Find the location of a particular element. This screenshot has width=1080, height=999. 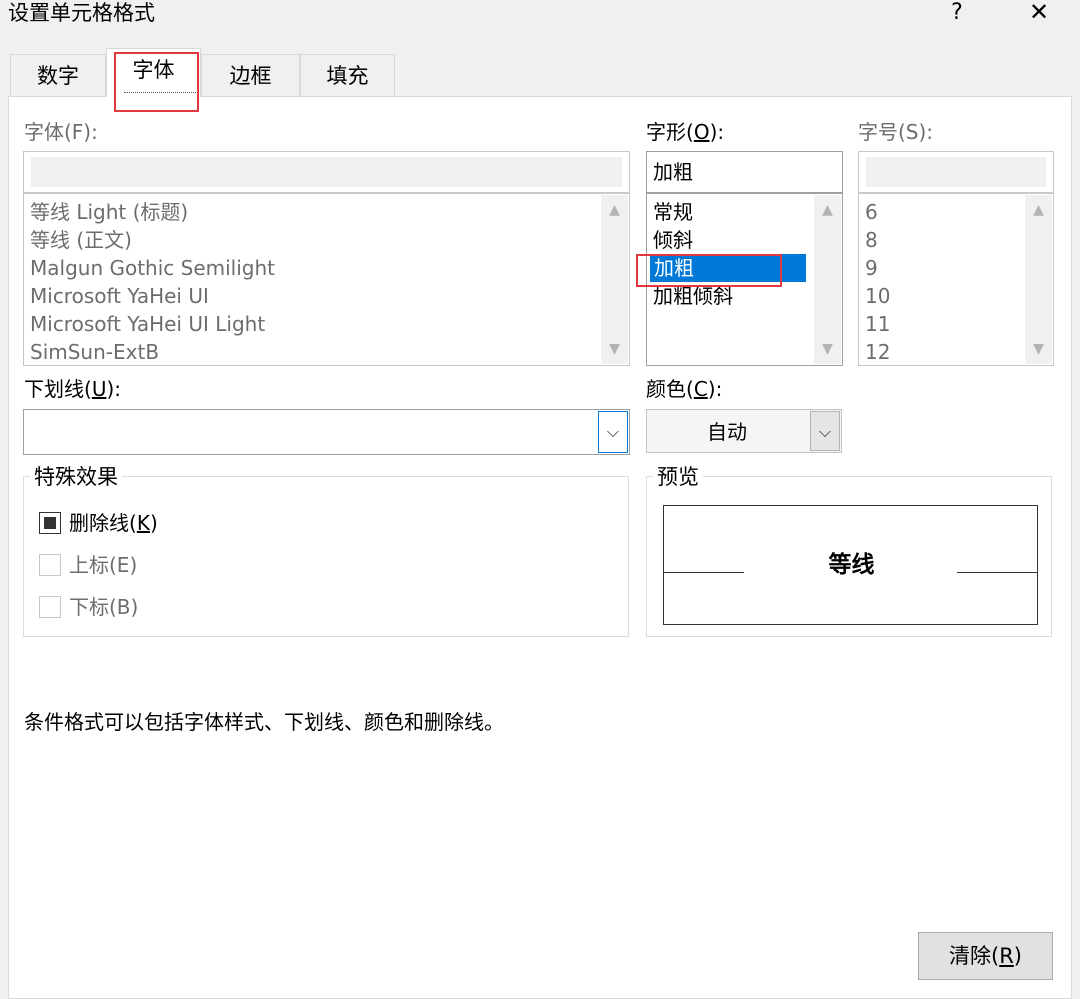

subscript-checkbox is located at coordinates (50, 607).